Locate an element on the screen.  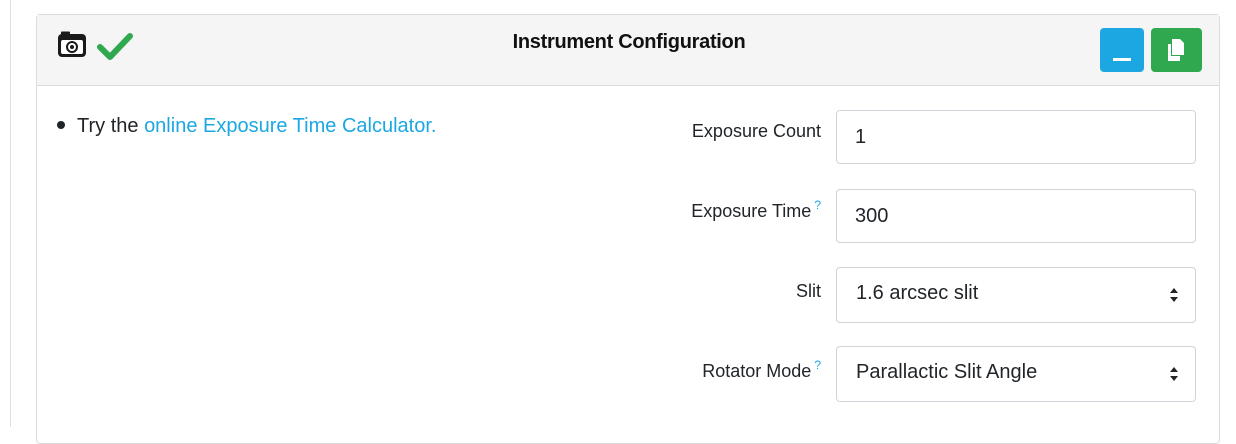
list-item: Try the online Exposure Time Calculator. is located at coordinates (246, 126).